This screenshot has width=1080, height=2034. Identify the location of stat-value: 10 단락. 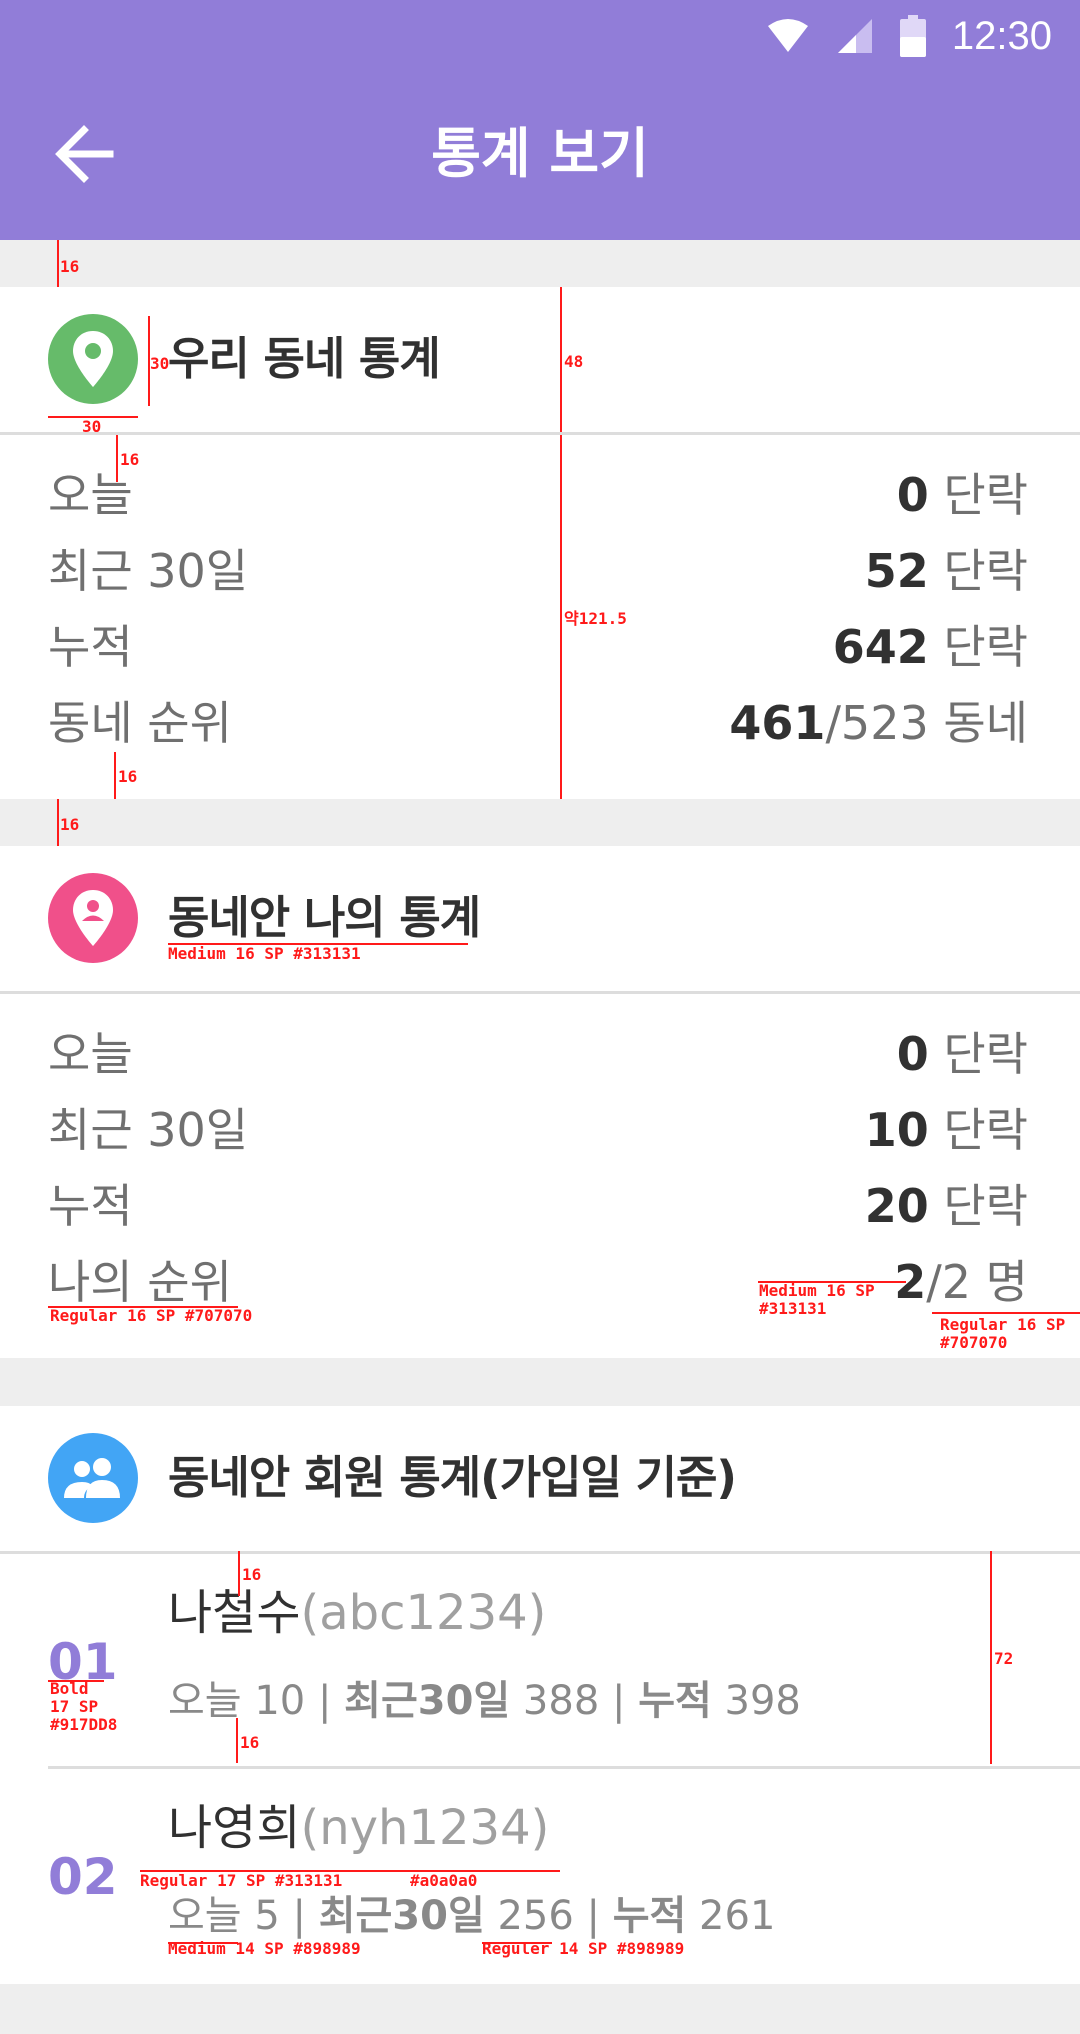
(946, 1130).